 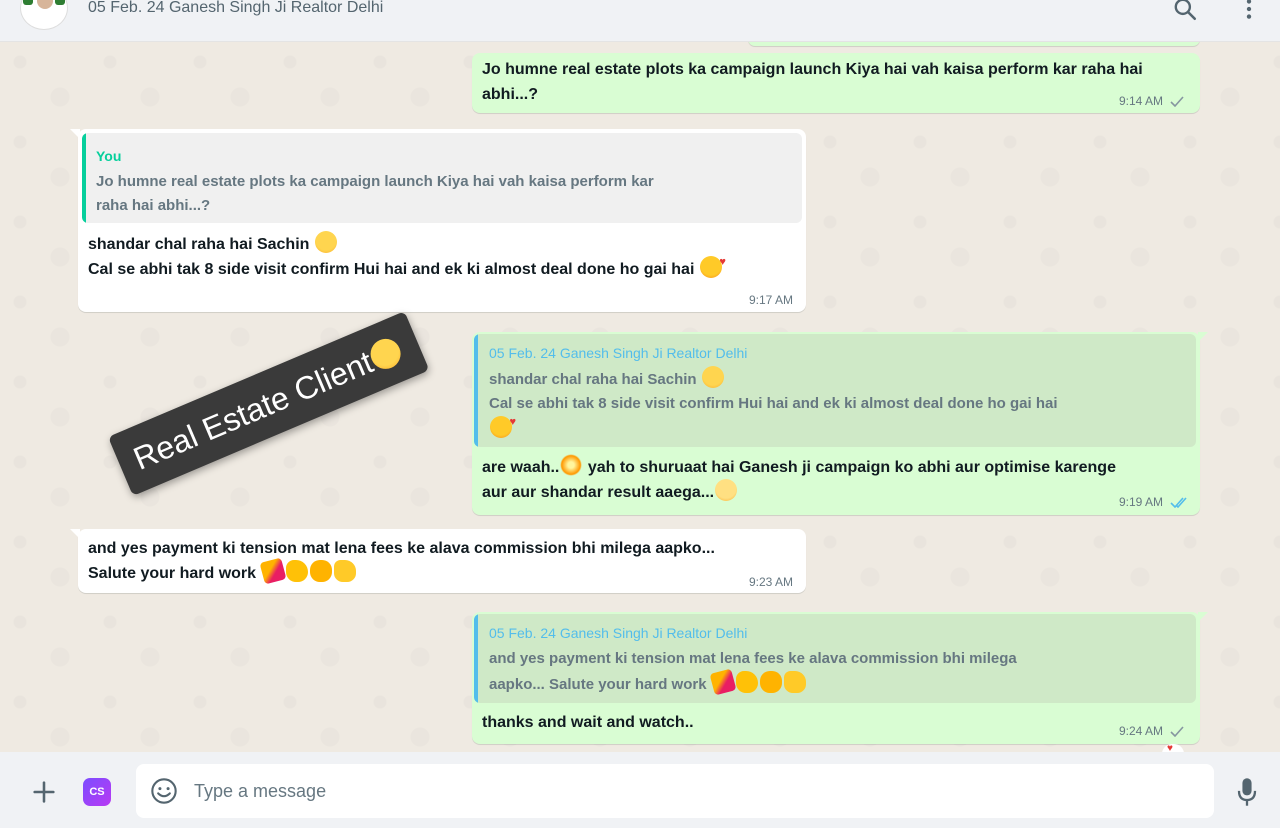 I want to click on double-tick-read-icon, so click(x=1178, y=503).